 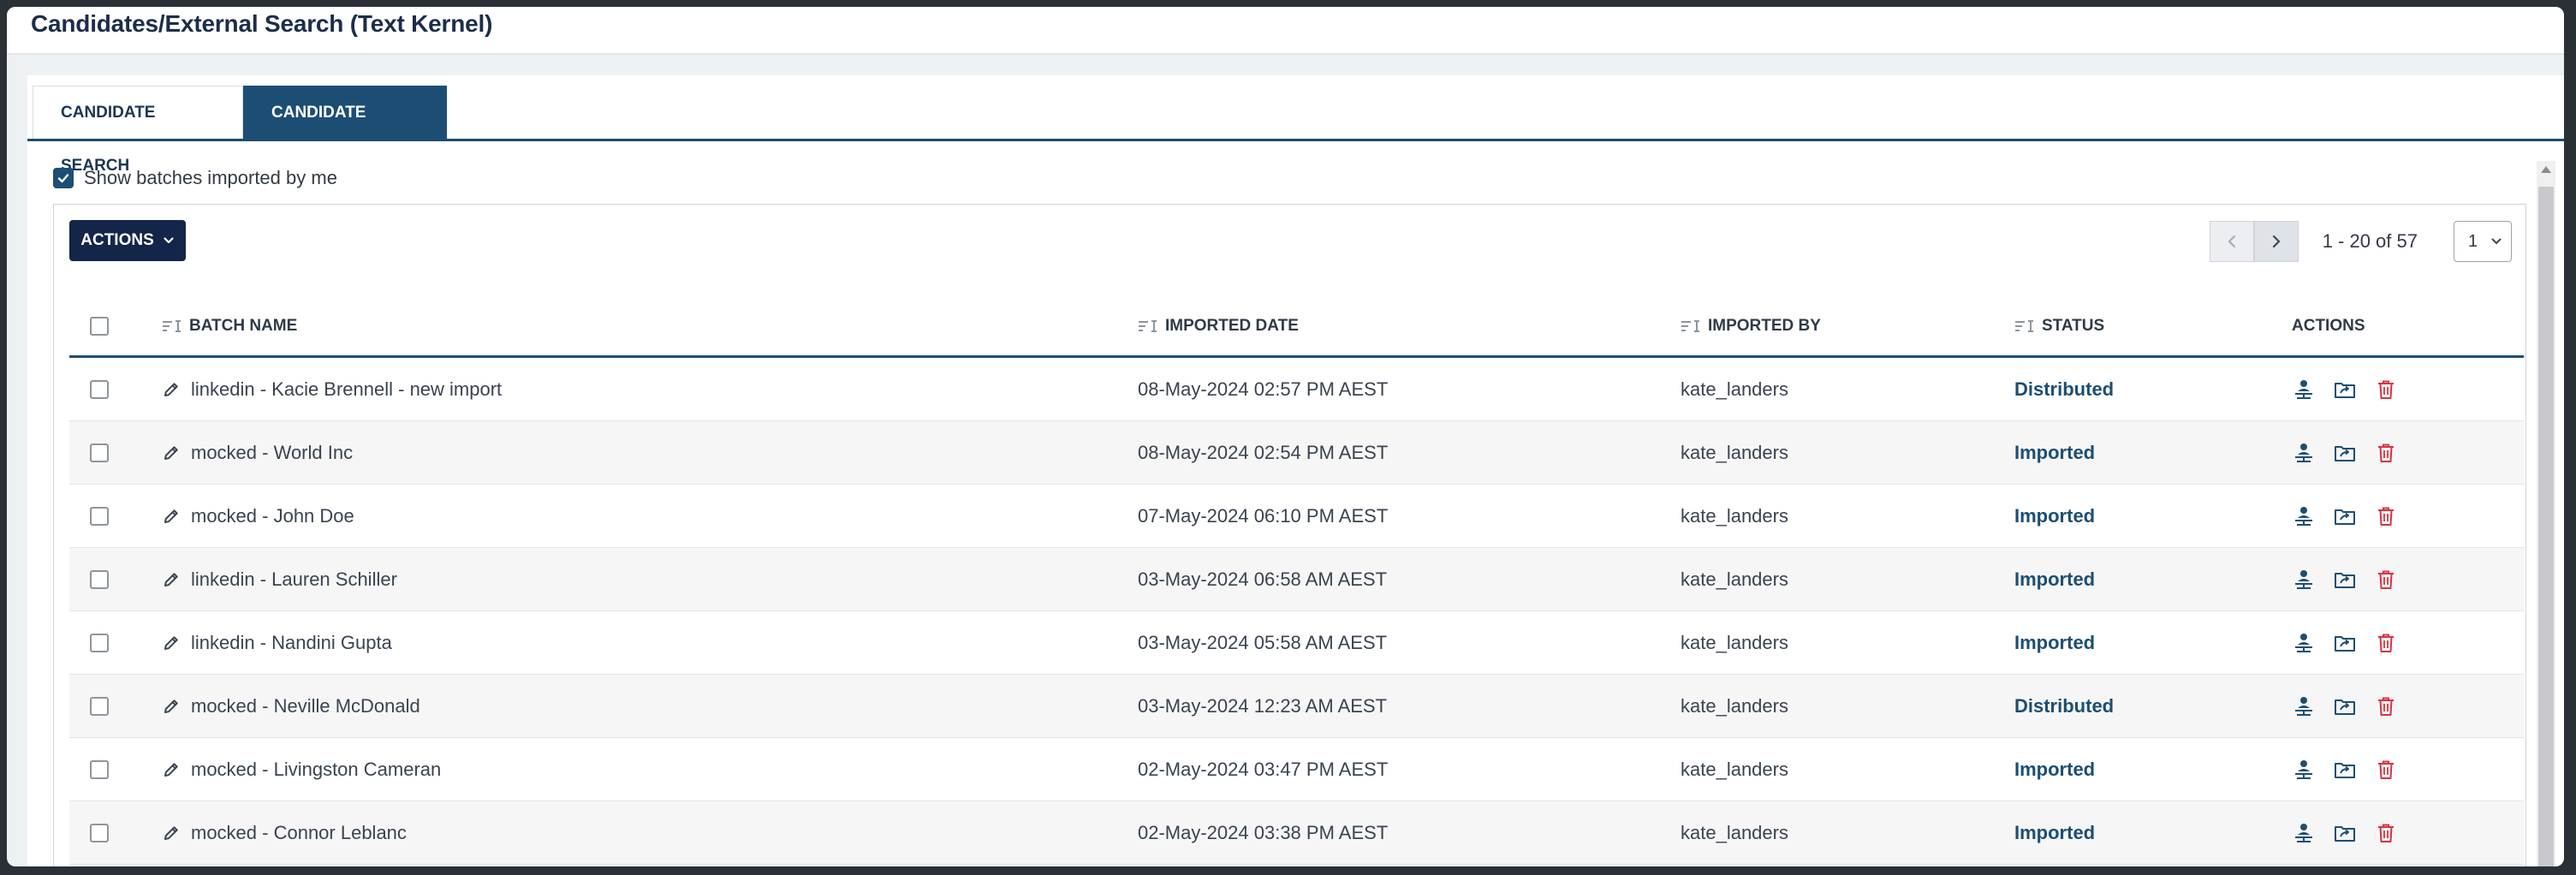 What do you see at coordinates (1263, 389) in the screenshot?
I see `imported-date: 08-May-2024 02:57 PM AEST` at bounding box center [1263, 389].